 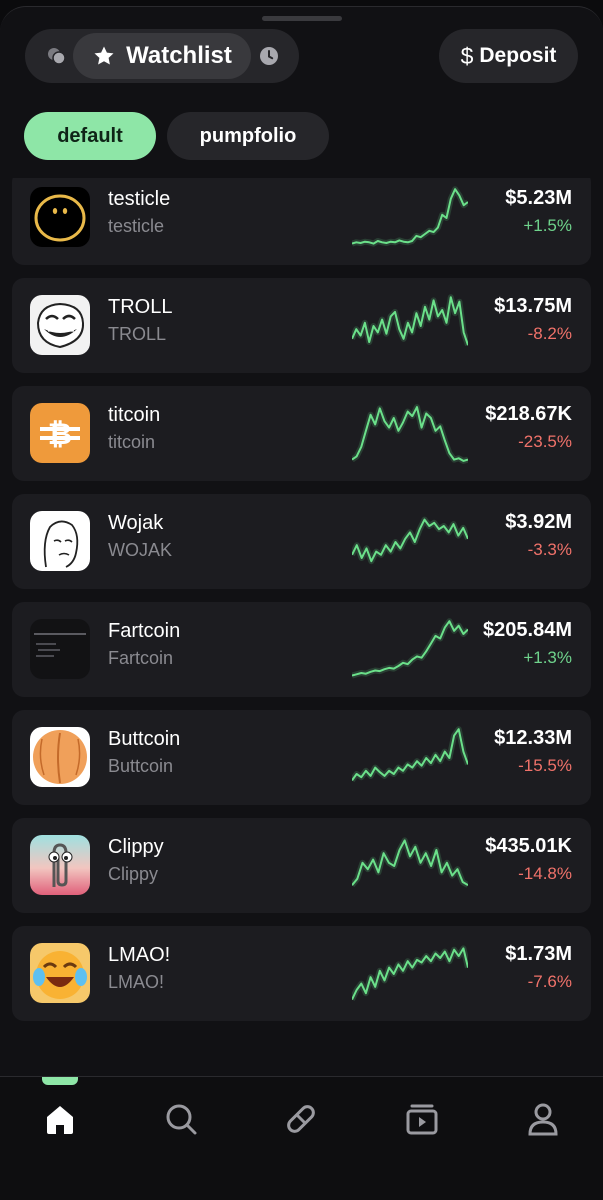 I want to click on token-name: LMAO!, so click(x=139, y=955).